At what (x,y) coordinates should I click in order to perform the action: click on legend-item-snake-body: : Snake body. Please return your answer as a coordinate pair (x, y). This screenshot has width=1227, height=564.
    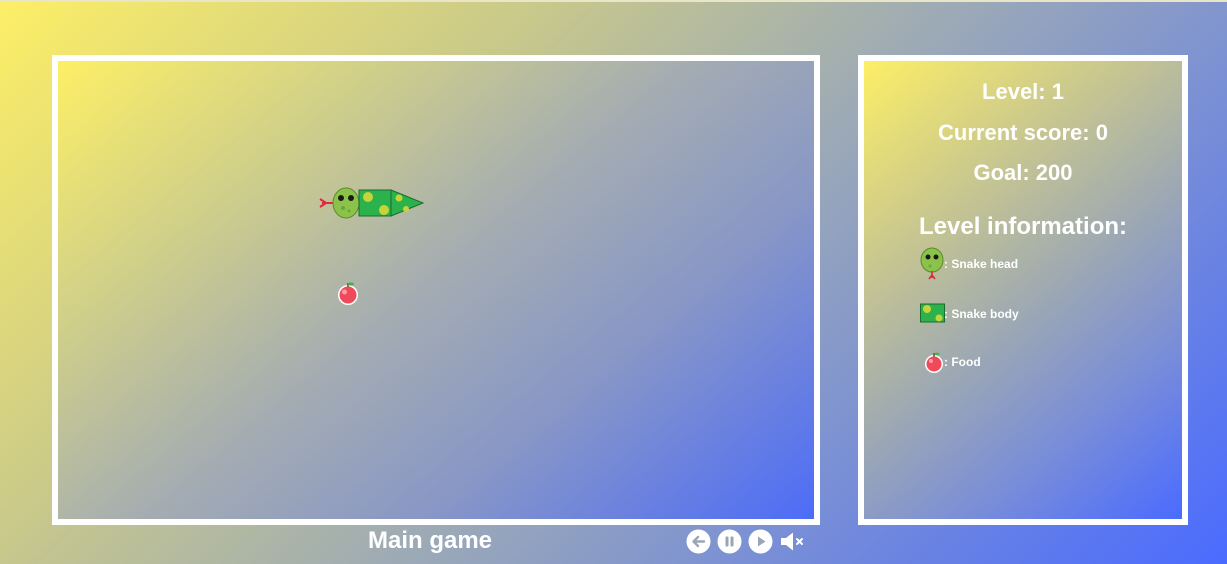
    Looking at the image, I should click on (969, 314).